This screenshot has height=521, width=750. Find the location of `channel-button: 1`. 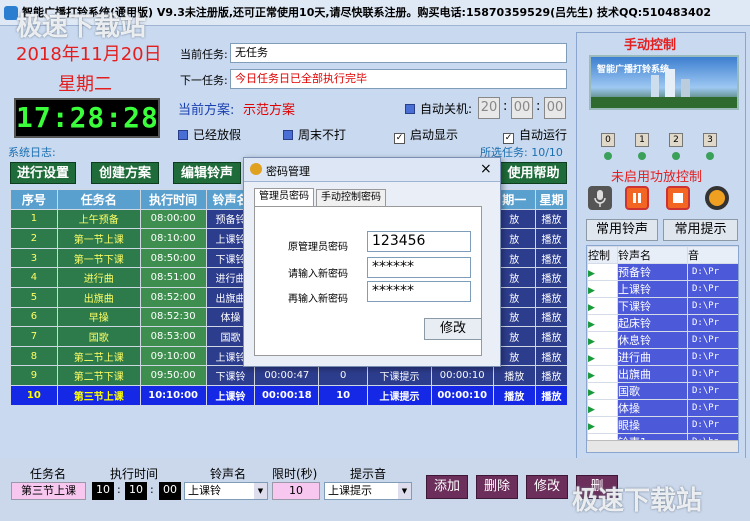

channel-button: 1 is located at coordinates (642, 140).